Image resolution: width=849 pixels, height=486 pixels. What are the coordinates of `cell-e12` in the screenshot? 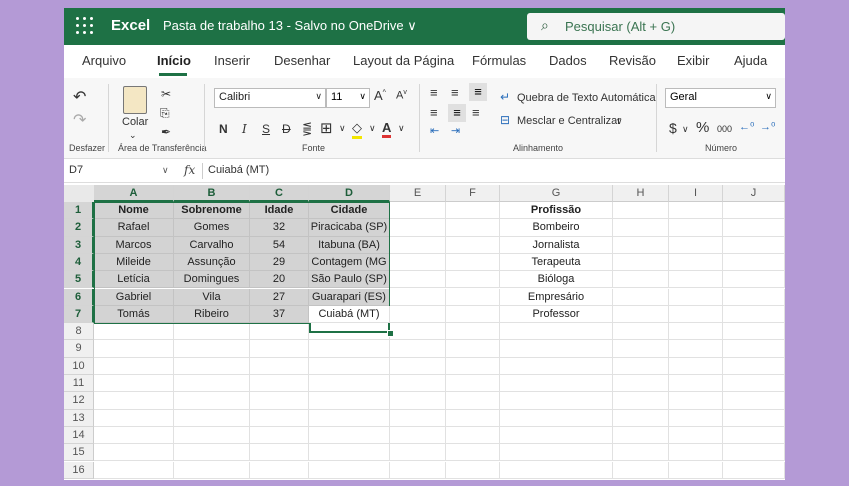 It's located at (418, 401).